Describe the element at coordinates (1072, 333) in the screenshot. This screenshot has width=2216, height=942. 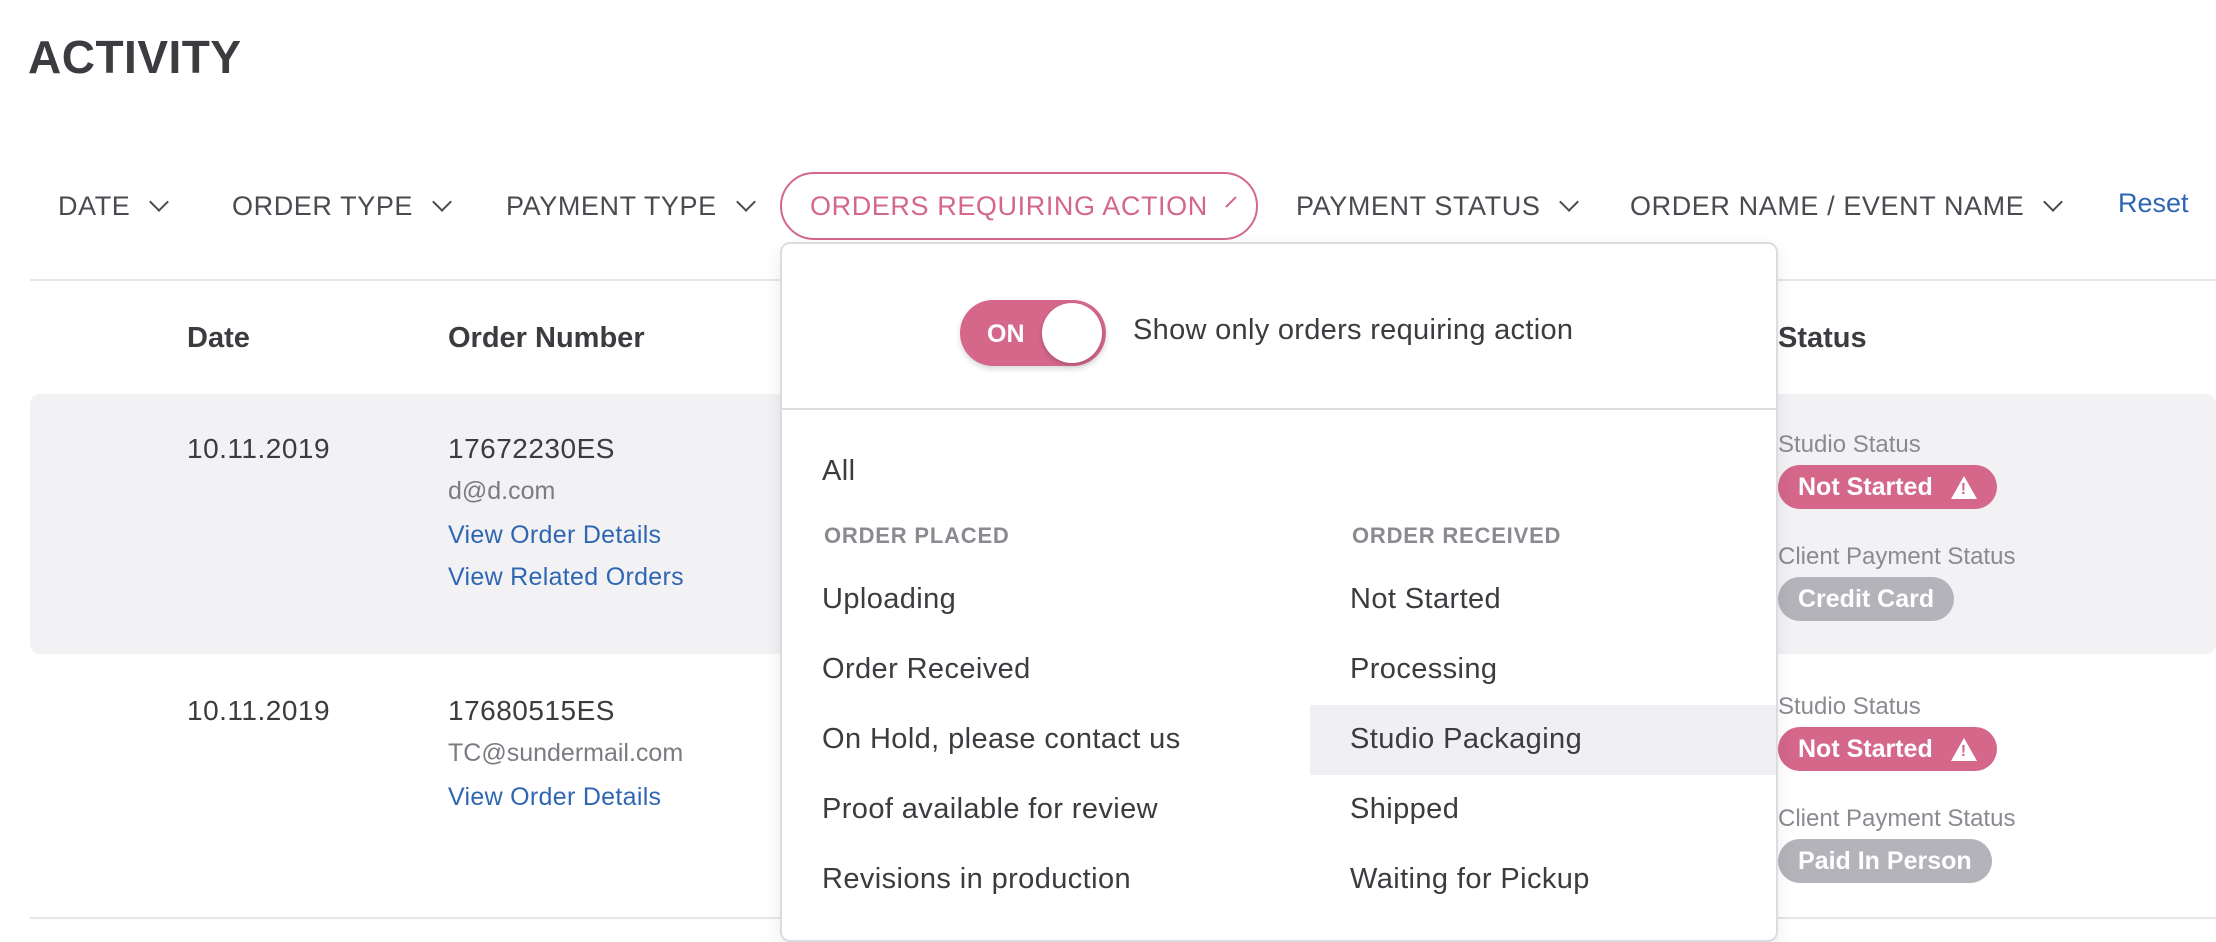
I see `toggle-knob` at that location.